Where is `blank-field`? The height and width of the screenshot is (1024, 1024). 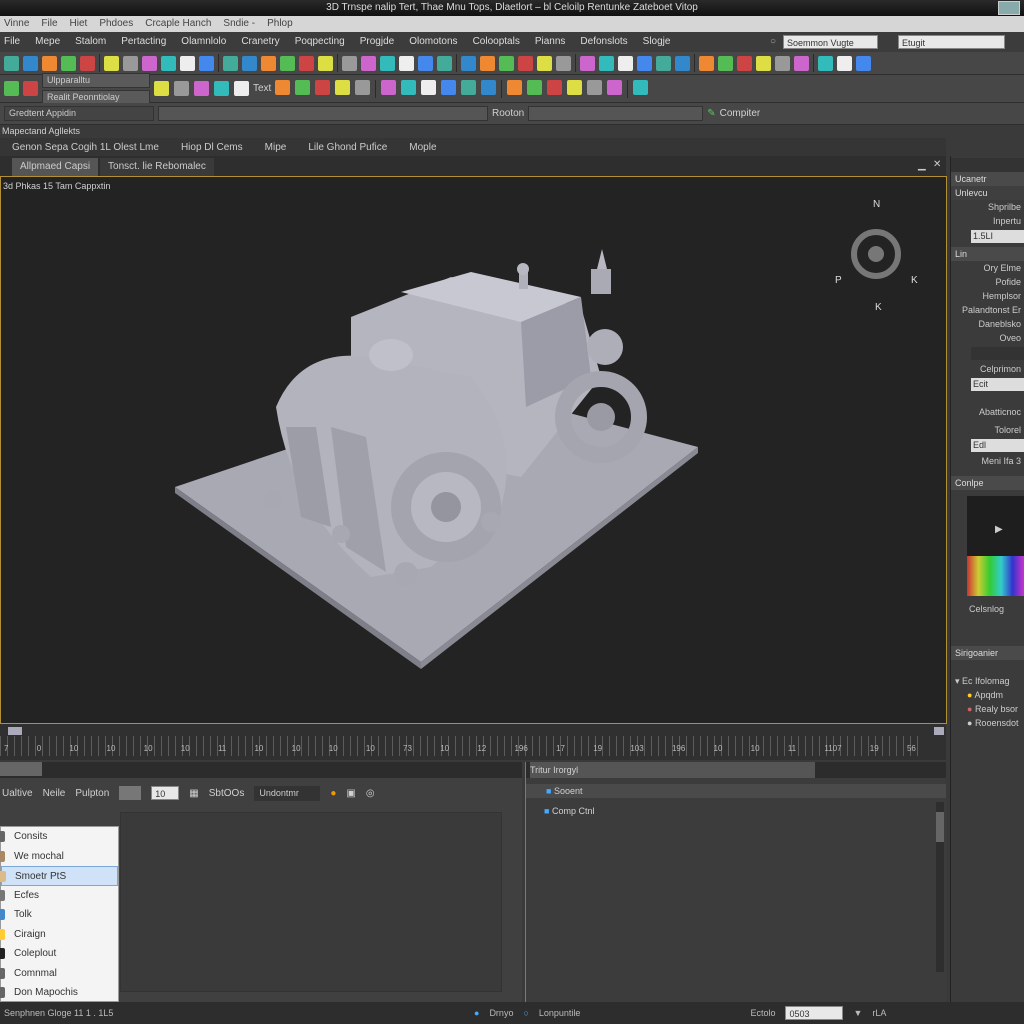
blank-field is located at coordinates (997, 353).